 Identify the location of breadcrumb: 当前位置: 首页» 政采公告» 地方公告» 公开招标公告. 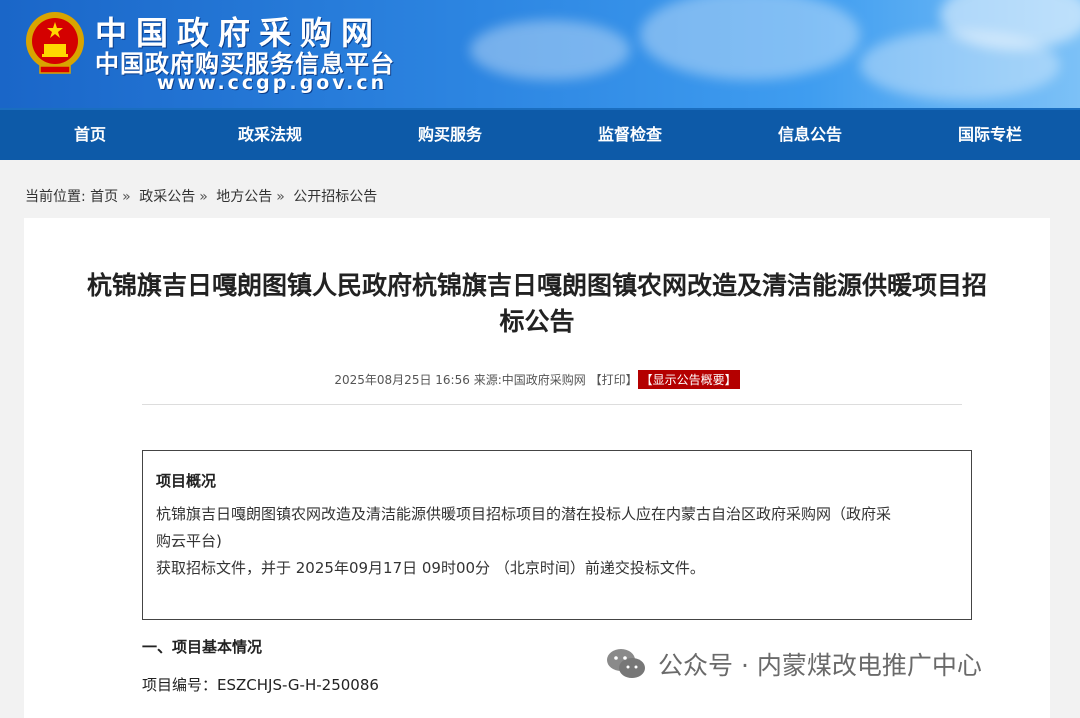
(201, 196).